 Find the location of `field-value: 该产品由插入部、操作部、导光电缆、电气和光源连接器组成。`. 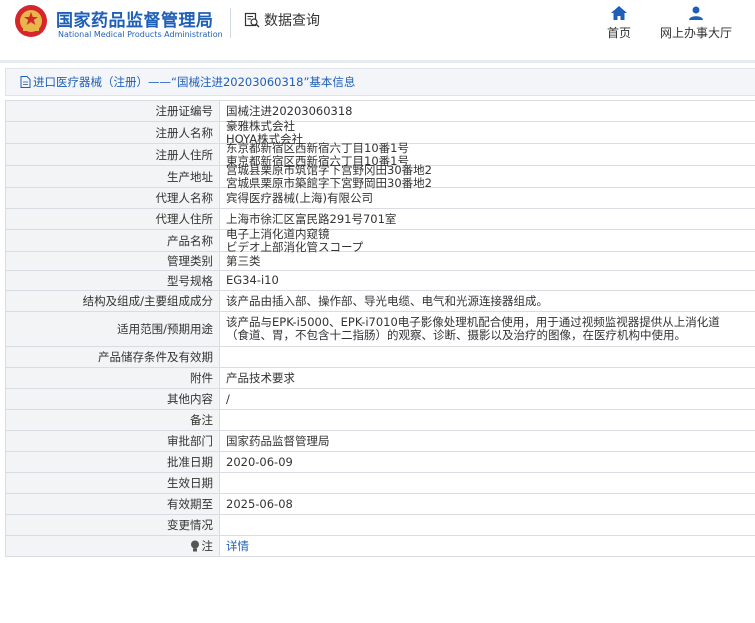

field-value: 该产品由插入部、操作部、导光电缆、电气和光源连接器组成。 is located at coordinates (487, 301).